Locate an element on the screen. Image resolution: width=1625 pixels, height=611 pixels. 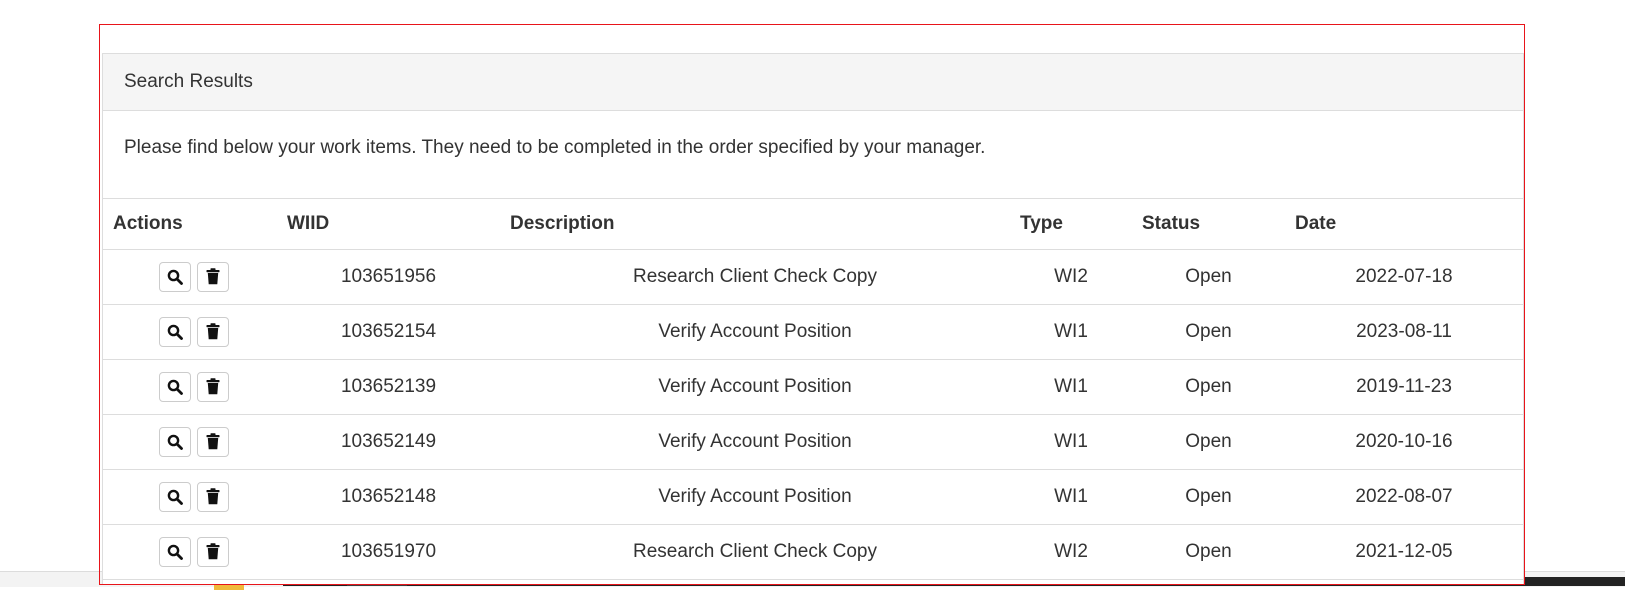
column-header-description: Description is located at coordinates (755, 224).